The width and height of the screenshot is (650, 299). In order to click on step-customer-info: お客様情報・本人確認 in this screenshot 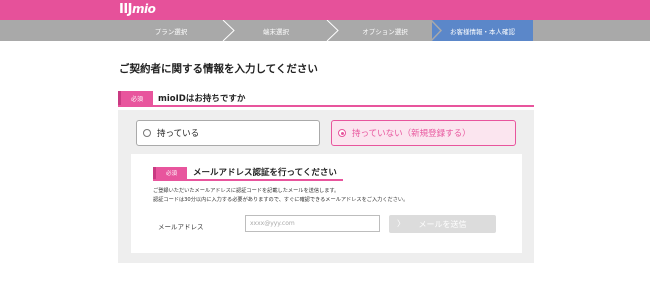, I will do `click(482, 30)`.